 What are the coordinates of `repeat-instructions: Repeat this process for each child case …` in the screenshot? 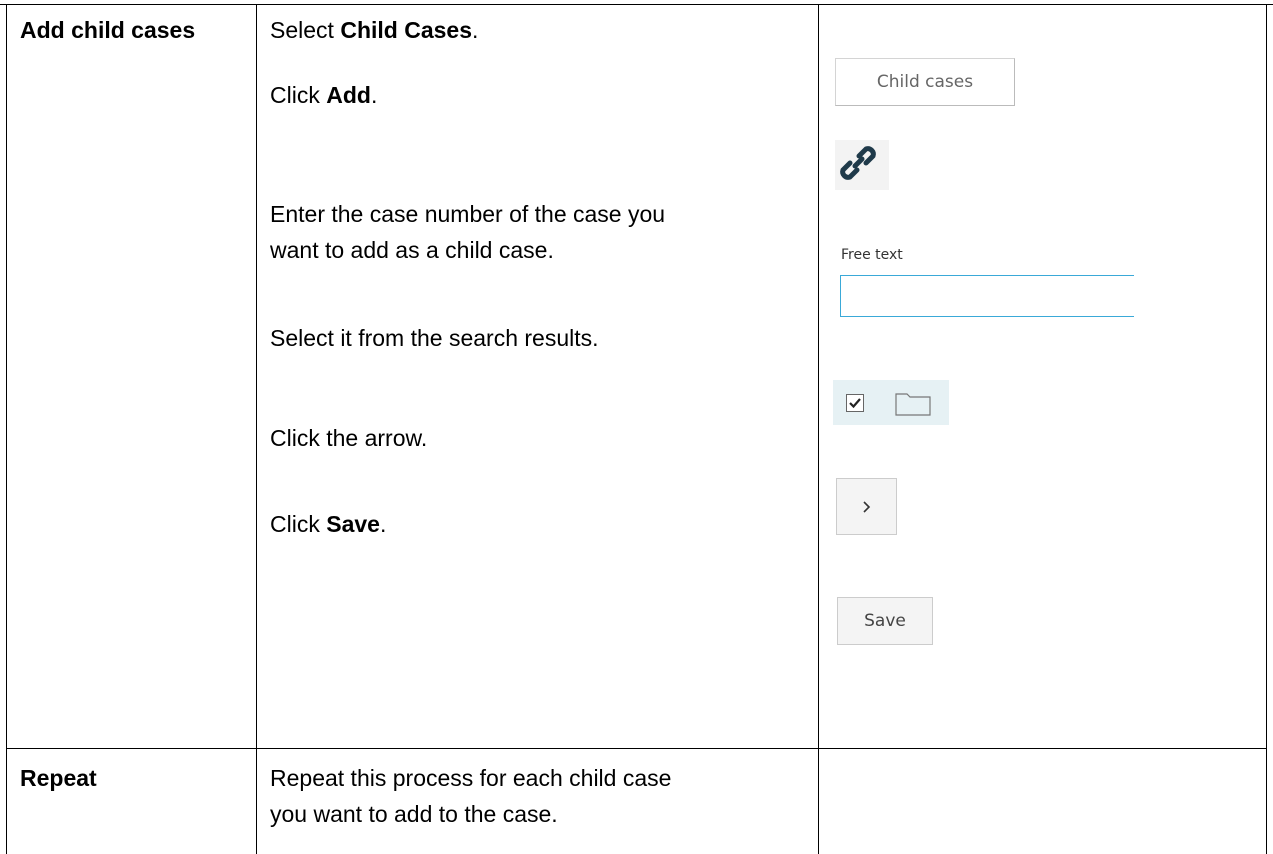 It's located at (470, 796).